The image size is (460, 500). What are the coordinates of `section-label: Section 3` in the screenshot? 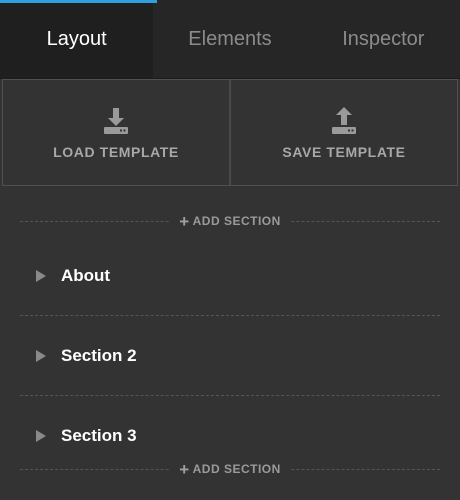 It's located at (99, 435).